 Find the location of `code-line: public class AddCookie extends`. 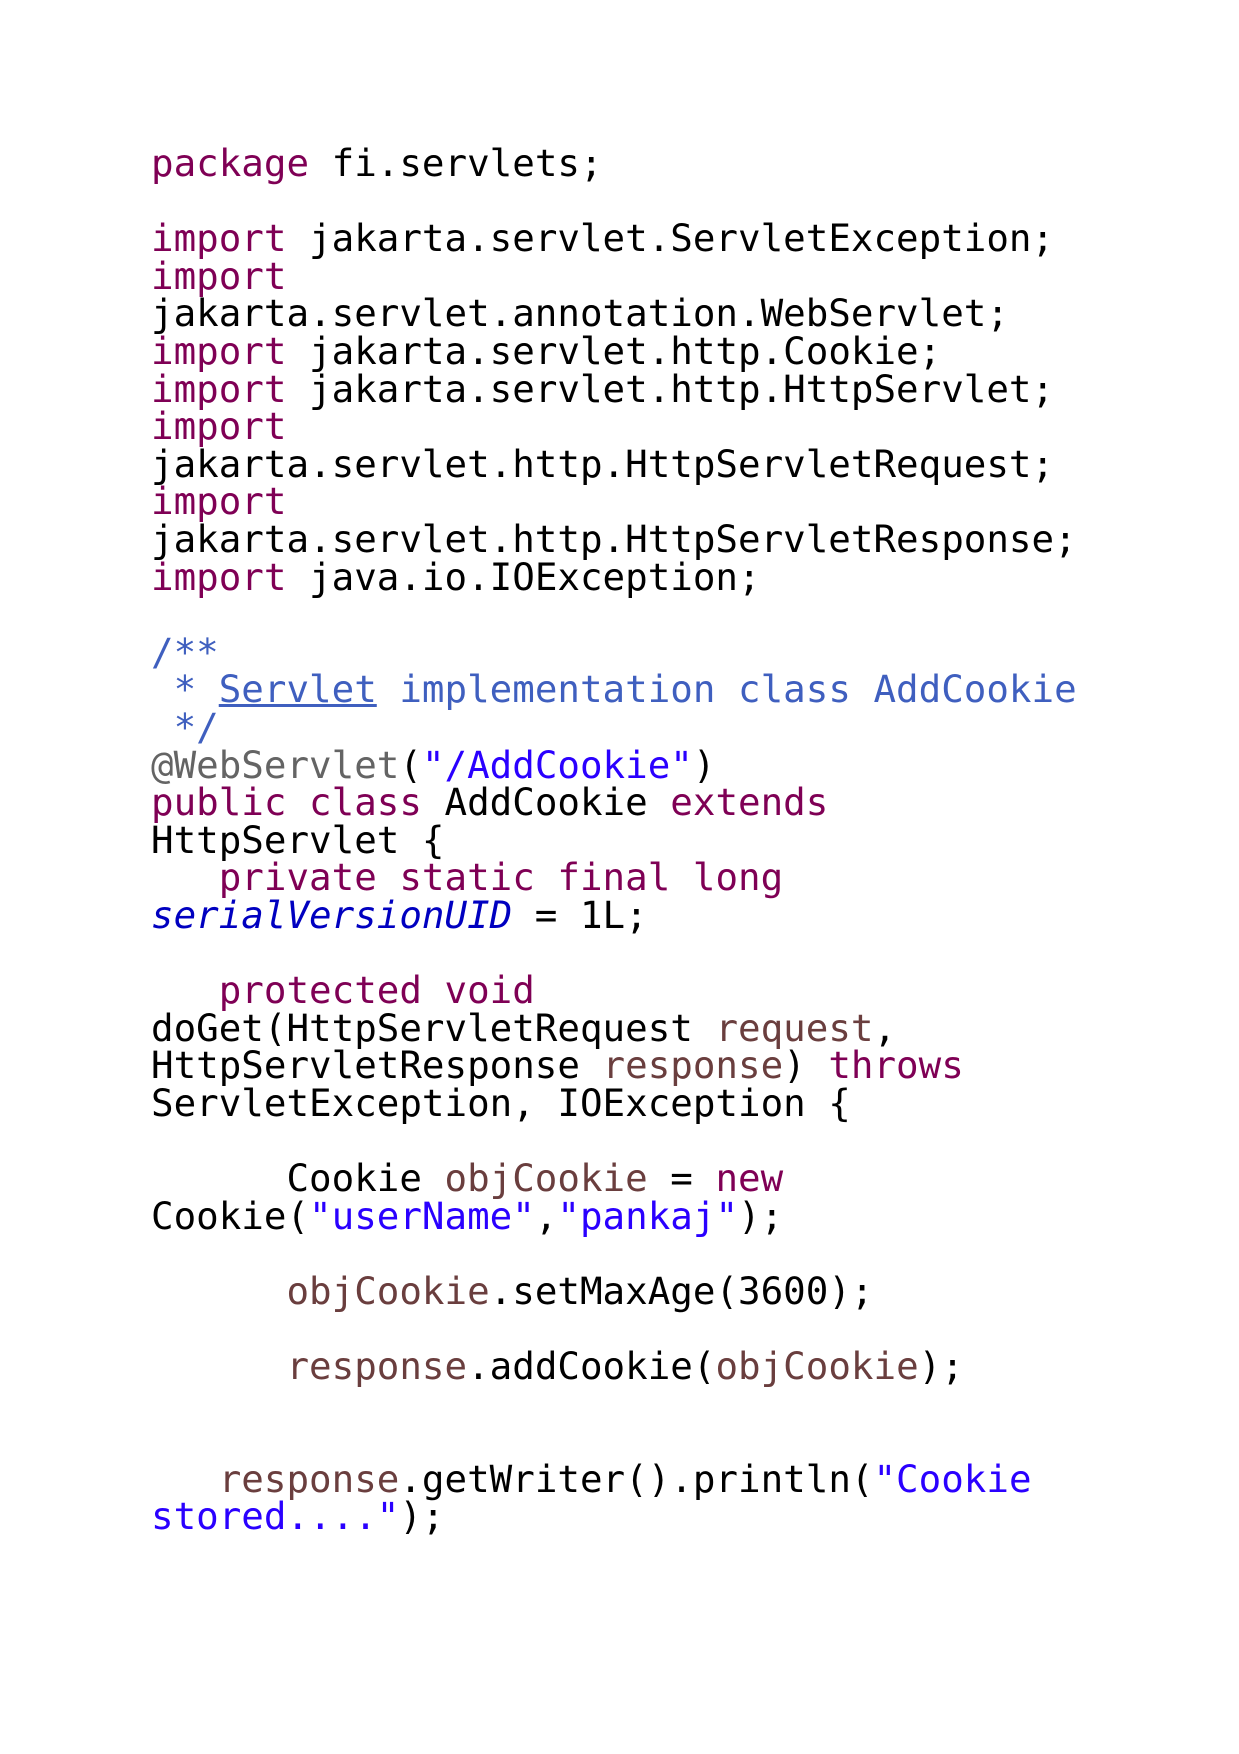

code-line: public class AddCookie extends is located at coordinates (614, 802).